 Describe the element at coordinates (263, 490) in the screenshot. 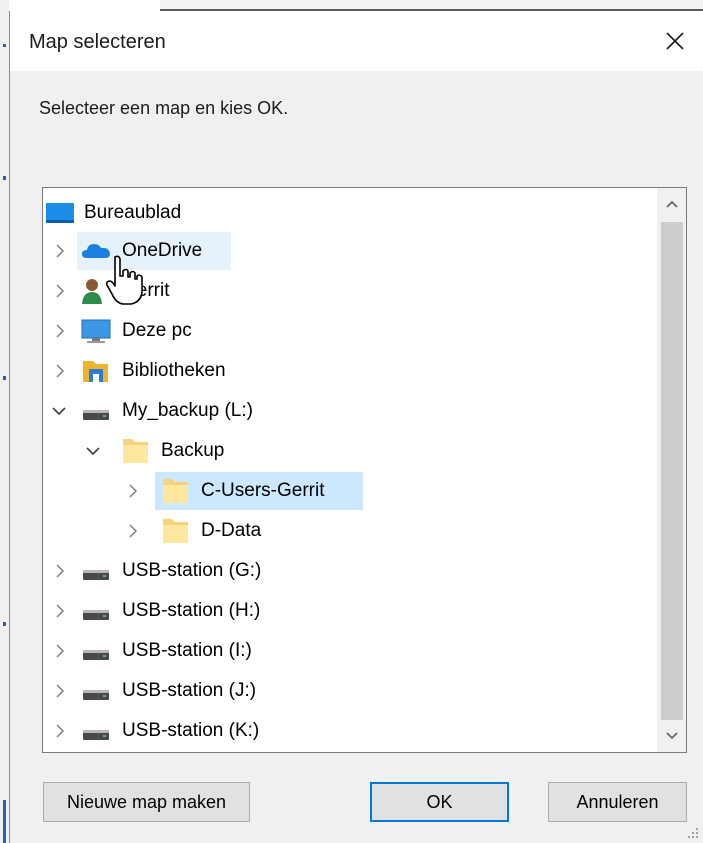

I see `tree-item-label: C-Users-Gerrit` at that location.